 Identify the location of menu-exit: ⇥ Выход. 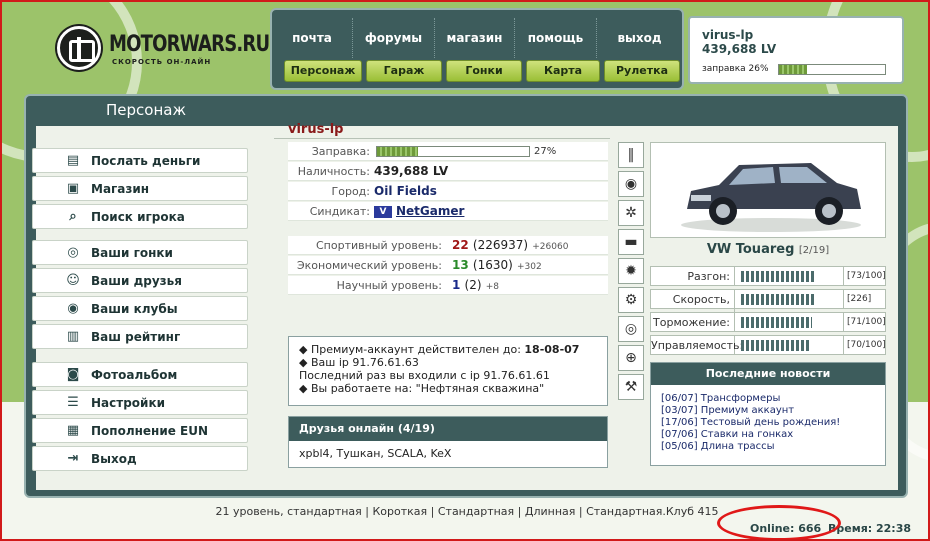
(140, 458).